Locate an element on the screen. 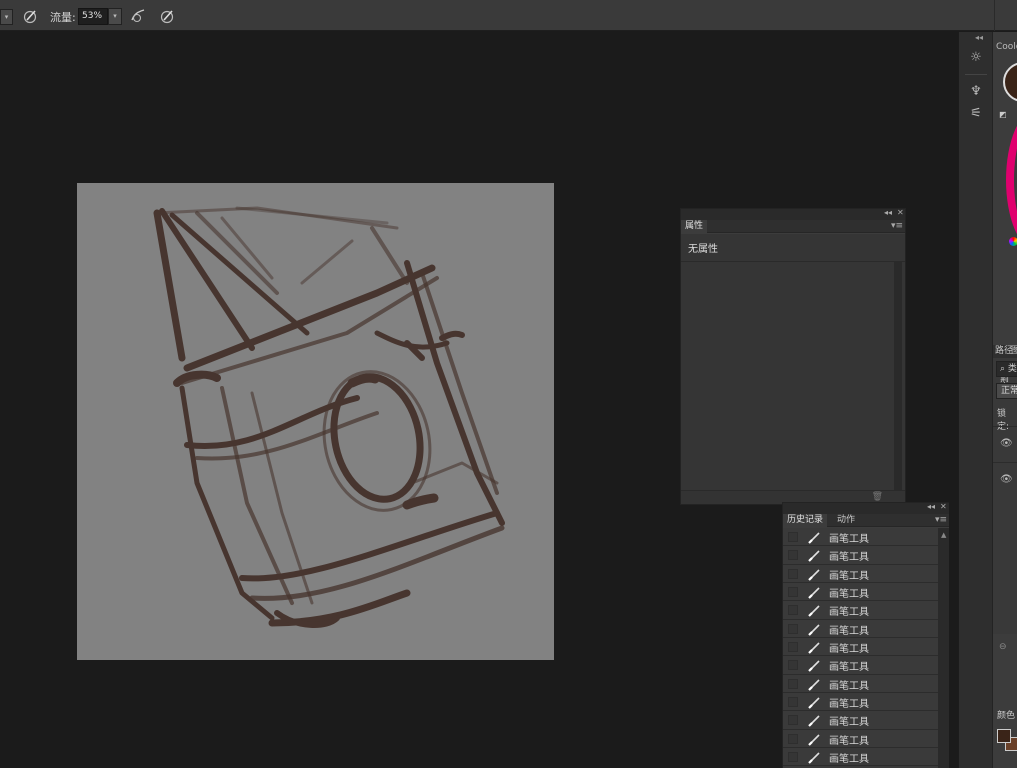 The width and height of the screenshot is (1017, 768). tab-layers: 图 is located at coordinates (1014, 351).